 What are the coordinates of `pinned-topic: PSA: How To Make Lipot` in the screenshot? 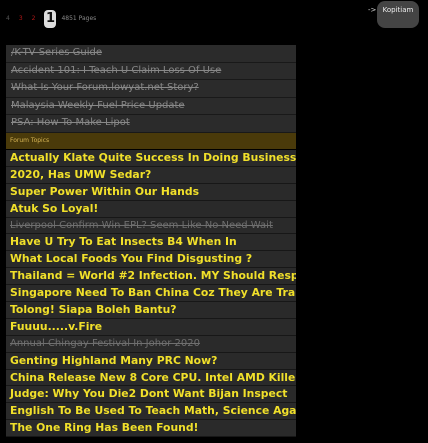 It's located at (151, 124).